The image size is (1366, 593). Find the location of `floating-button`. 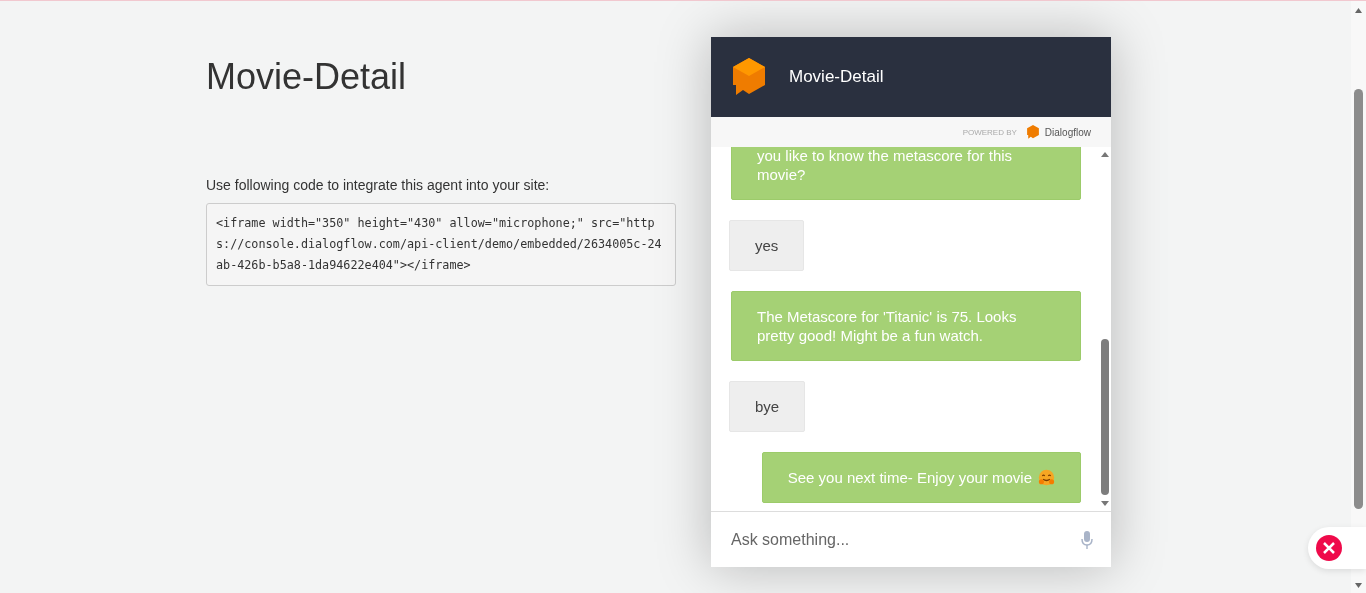

floating-button is located at coordinates (1337, 548).